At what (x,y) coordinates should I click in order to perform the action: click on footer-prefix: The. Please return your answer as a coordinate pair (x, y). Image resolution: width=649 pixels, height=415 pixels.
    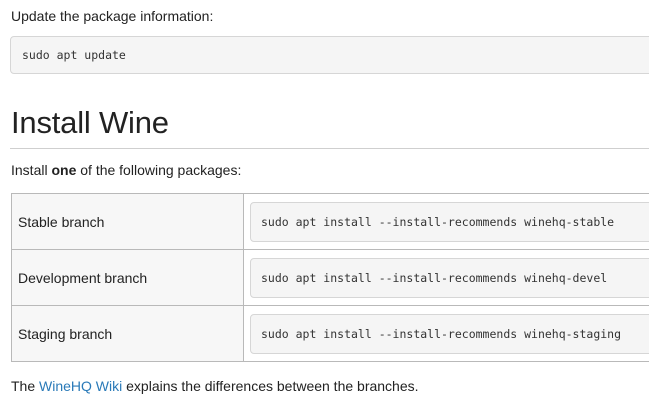
    Looking at the image, I should click on (25, 386).